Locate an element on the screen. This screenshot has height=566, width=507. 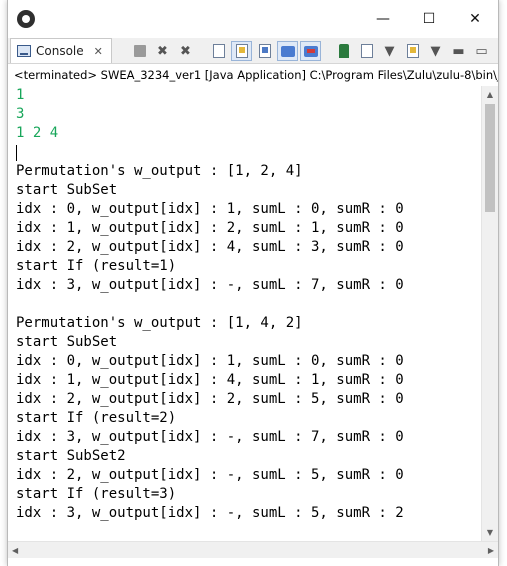
console-input-line: 3 is located at coordinates (20, 114).